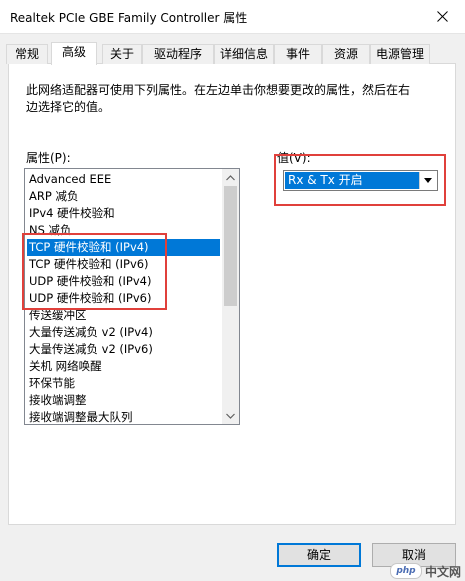  I want to click on window-title: Realtek PCIe GBE Family Controller 属性, so click(129, 18).